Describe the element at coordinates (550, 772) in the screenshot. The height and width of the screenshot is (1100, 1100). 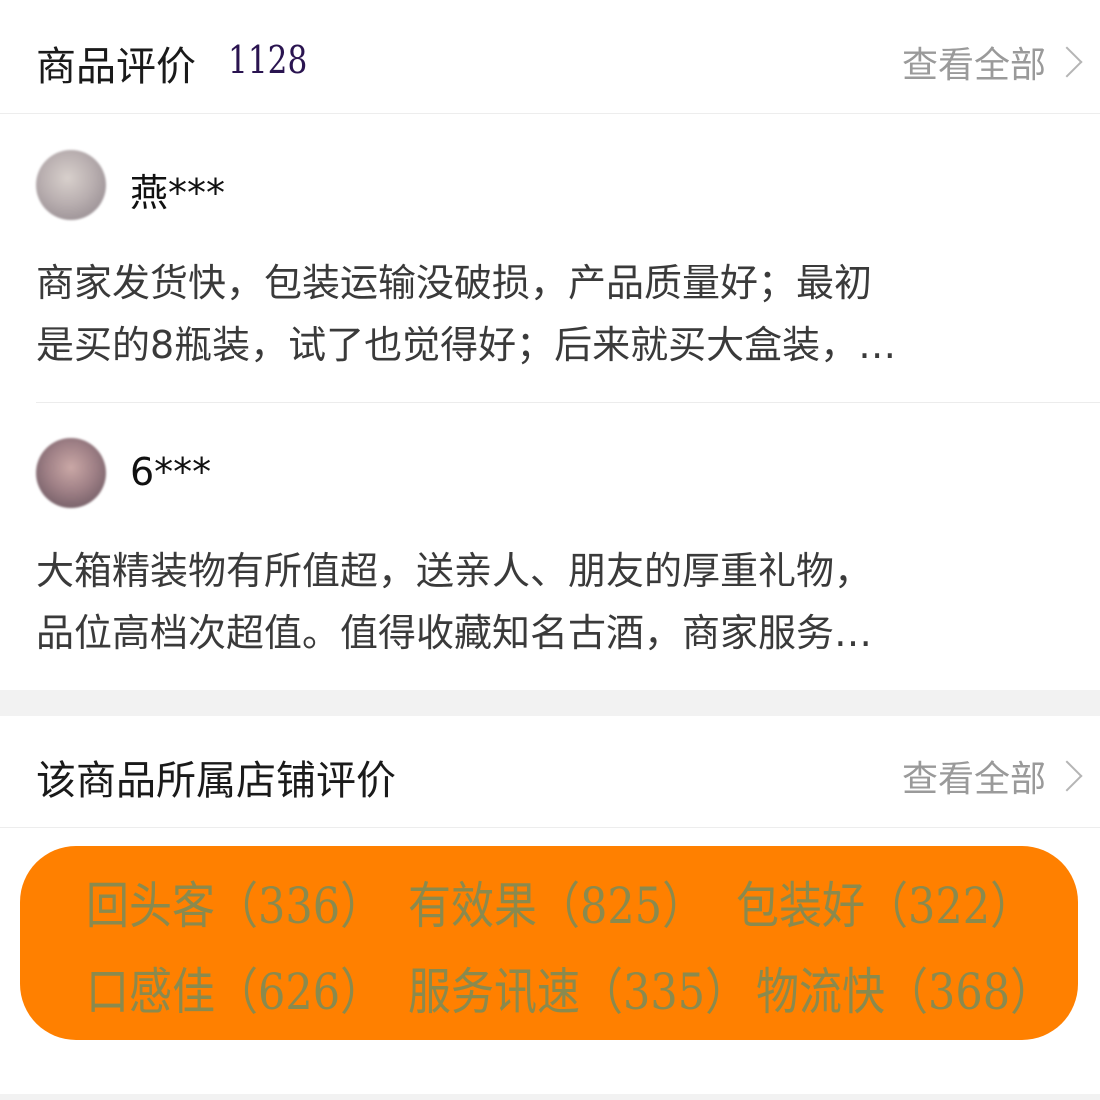
I see `store-reviews-header: 该商品所属店铺评价 查看全部` at that location.